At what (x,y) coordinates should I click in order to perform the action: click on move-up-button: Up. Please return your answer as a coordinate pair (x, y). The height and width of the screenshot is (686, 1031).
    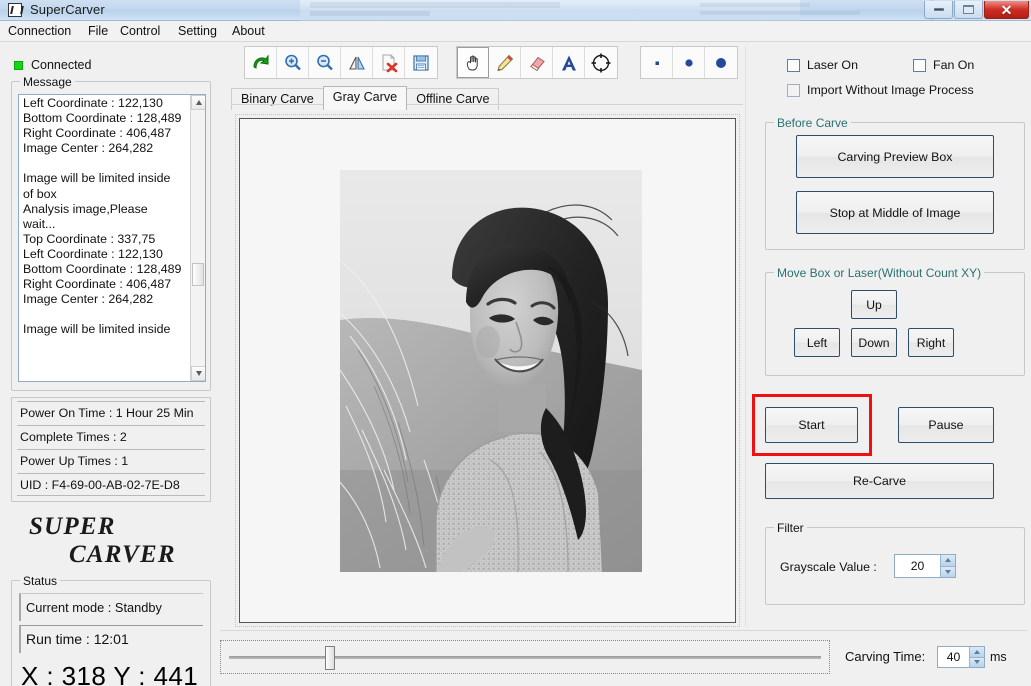
    Looking at the image, I should click on (874, 304).